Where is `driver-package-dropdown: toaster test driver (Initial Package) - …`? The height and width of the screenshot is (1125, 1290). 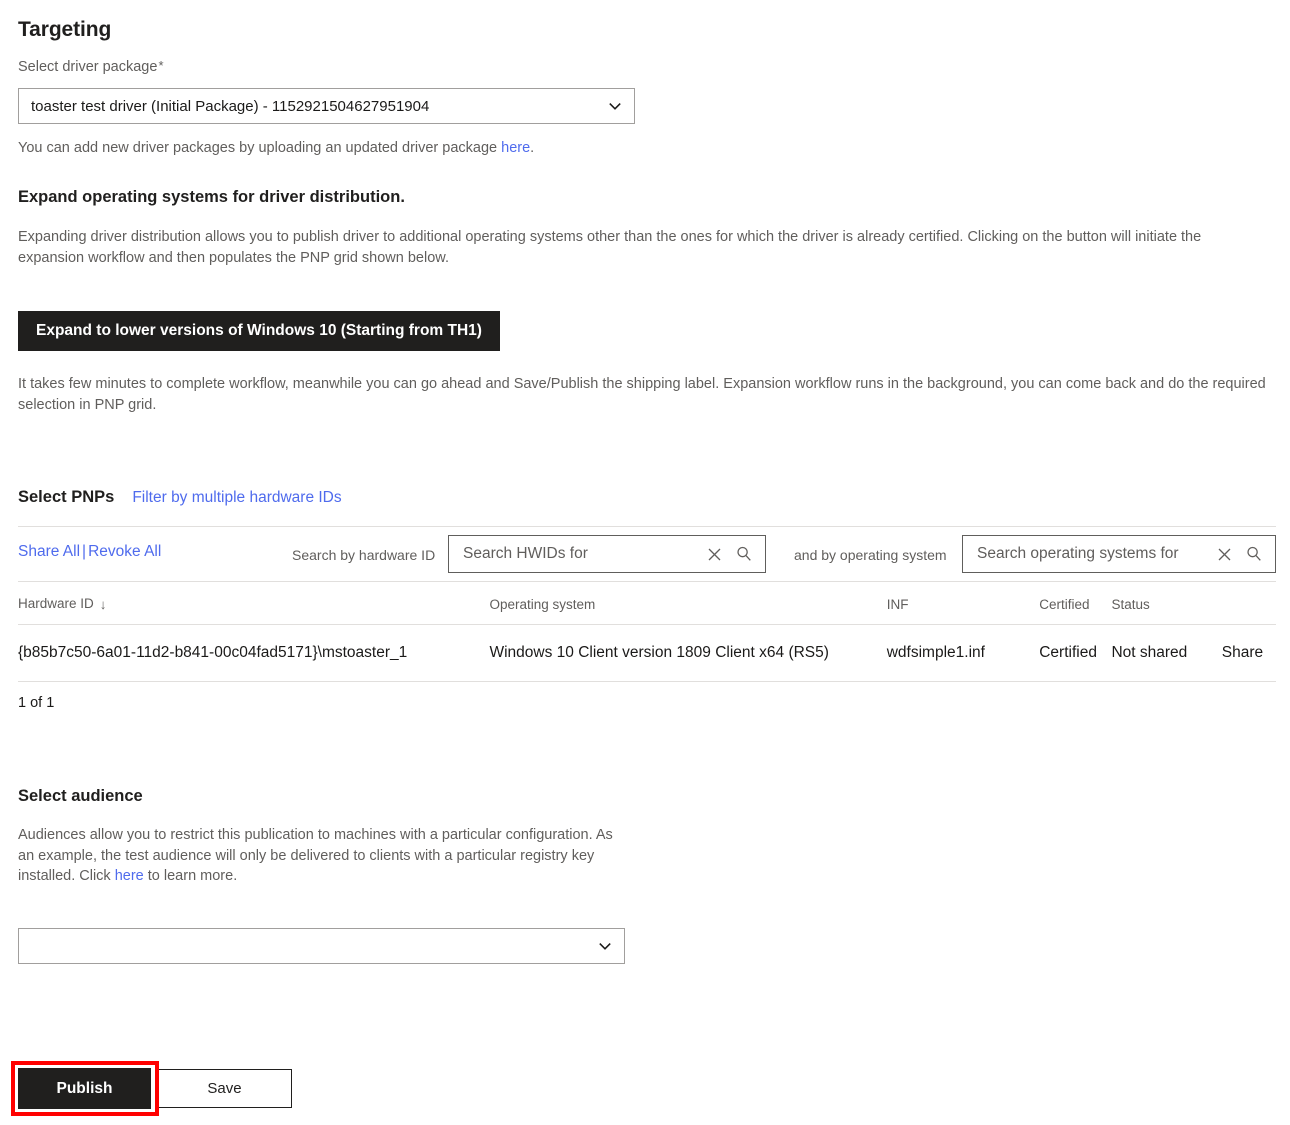
driver-package-dropdown: toaster test driver (Initial Package) - … is located at coordinates (326, 106).